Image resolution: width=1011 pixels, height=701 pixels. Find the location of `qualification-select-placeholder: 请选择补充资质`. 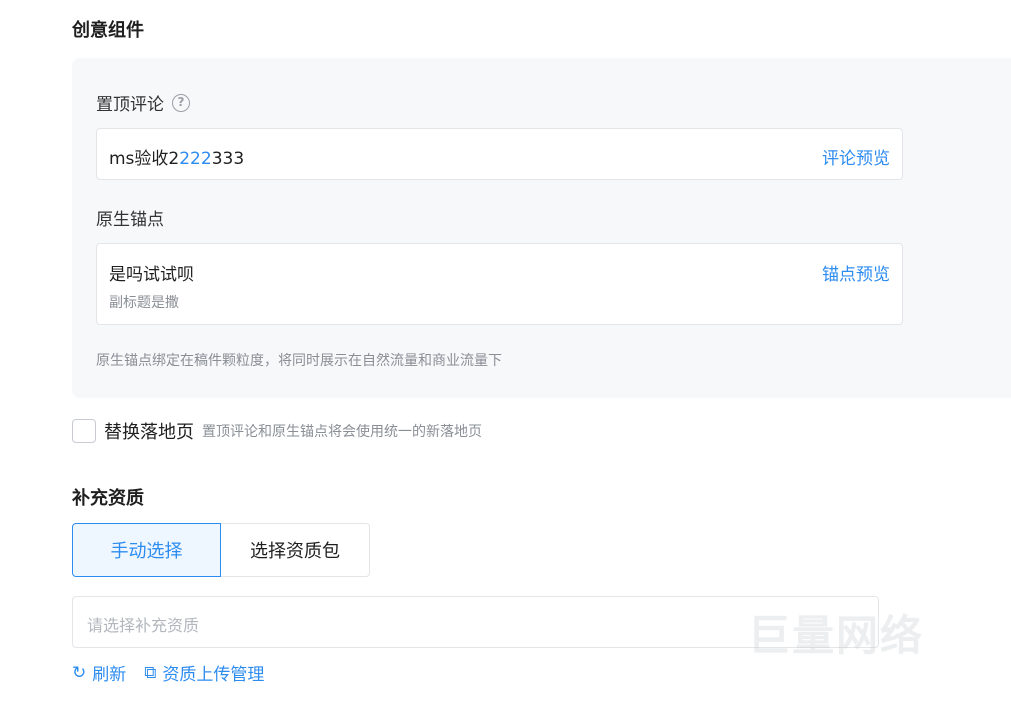

qualification-select-placeholder: 请选择补充资质 is located at coordinates (143, 625).